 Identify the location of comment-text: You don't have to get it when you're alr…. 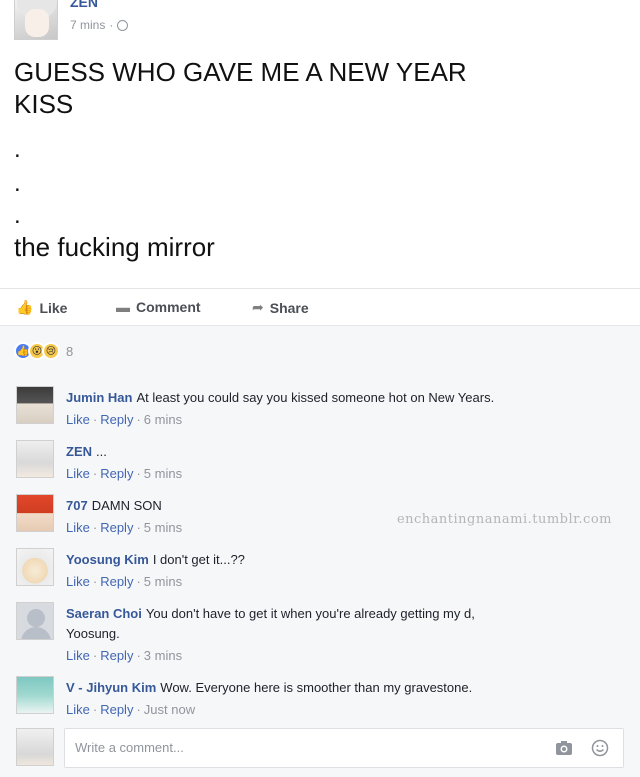
(310, 613).